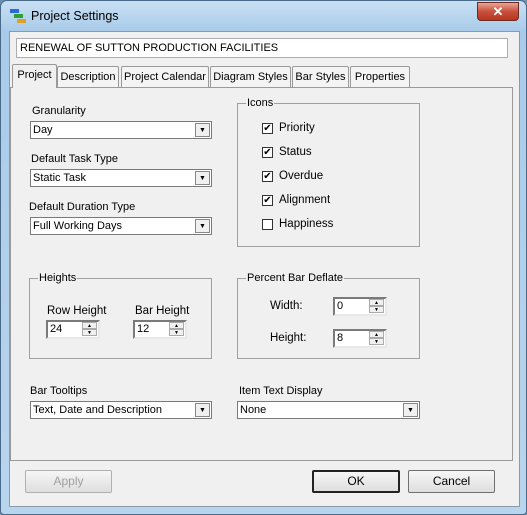 The image size is (527, 515). I want to click on checkbox-label: Happiness, so click(306, 224).